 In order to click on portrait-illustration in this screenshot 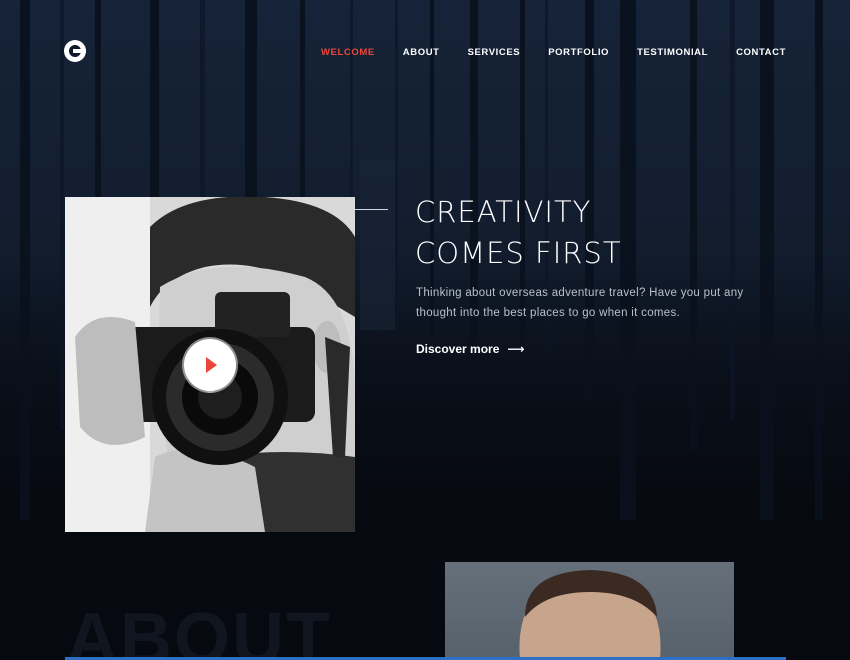, I will do `click(590, 615)`.